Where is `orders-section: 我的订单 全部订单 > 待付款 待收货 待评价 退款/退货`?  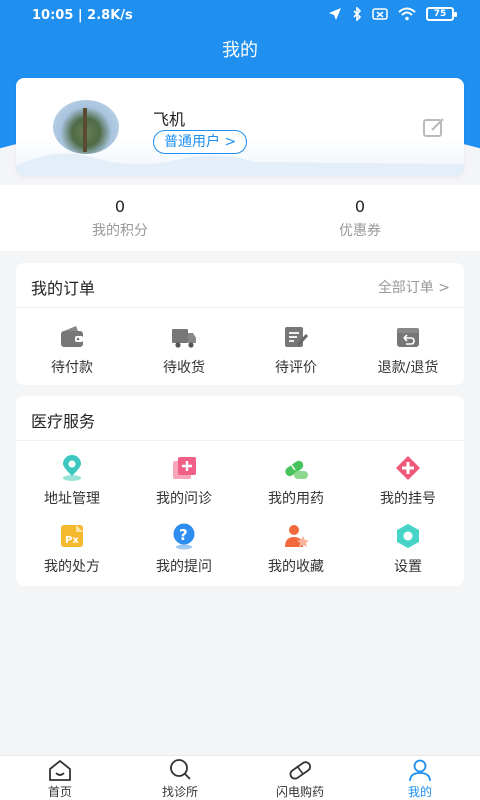 orders-section: 我的订单 全部订单 > 待付款 待收货 待评价 退款/退货 is located at coordinates (240, 324).